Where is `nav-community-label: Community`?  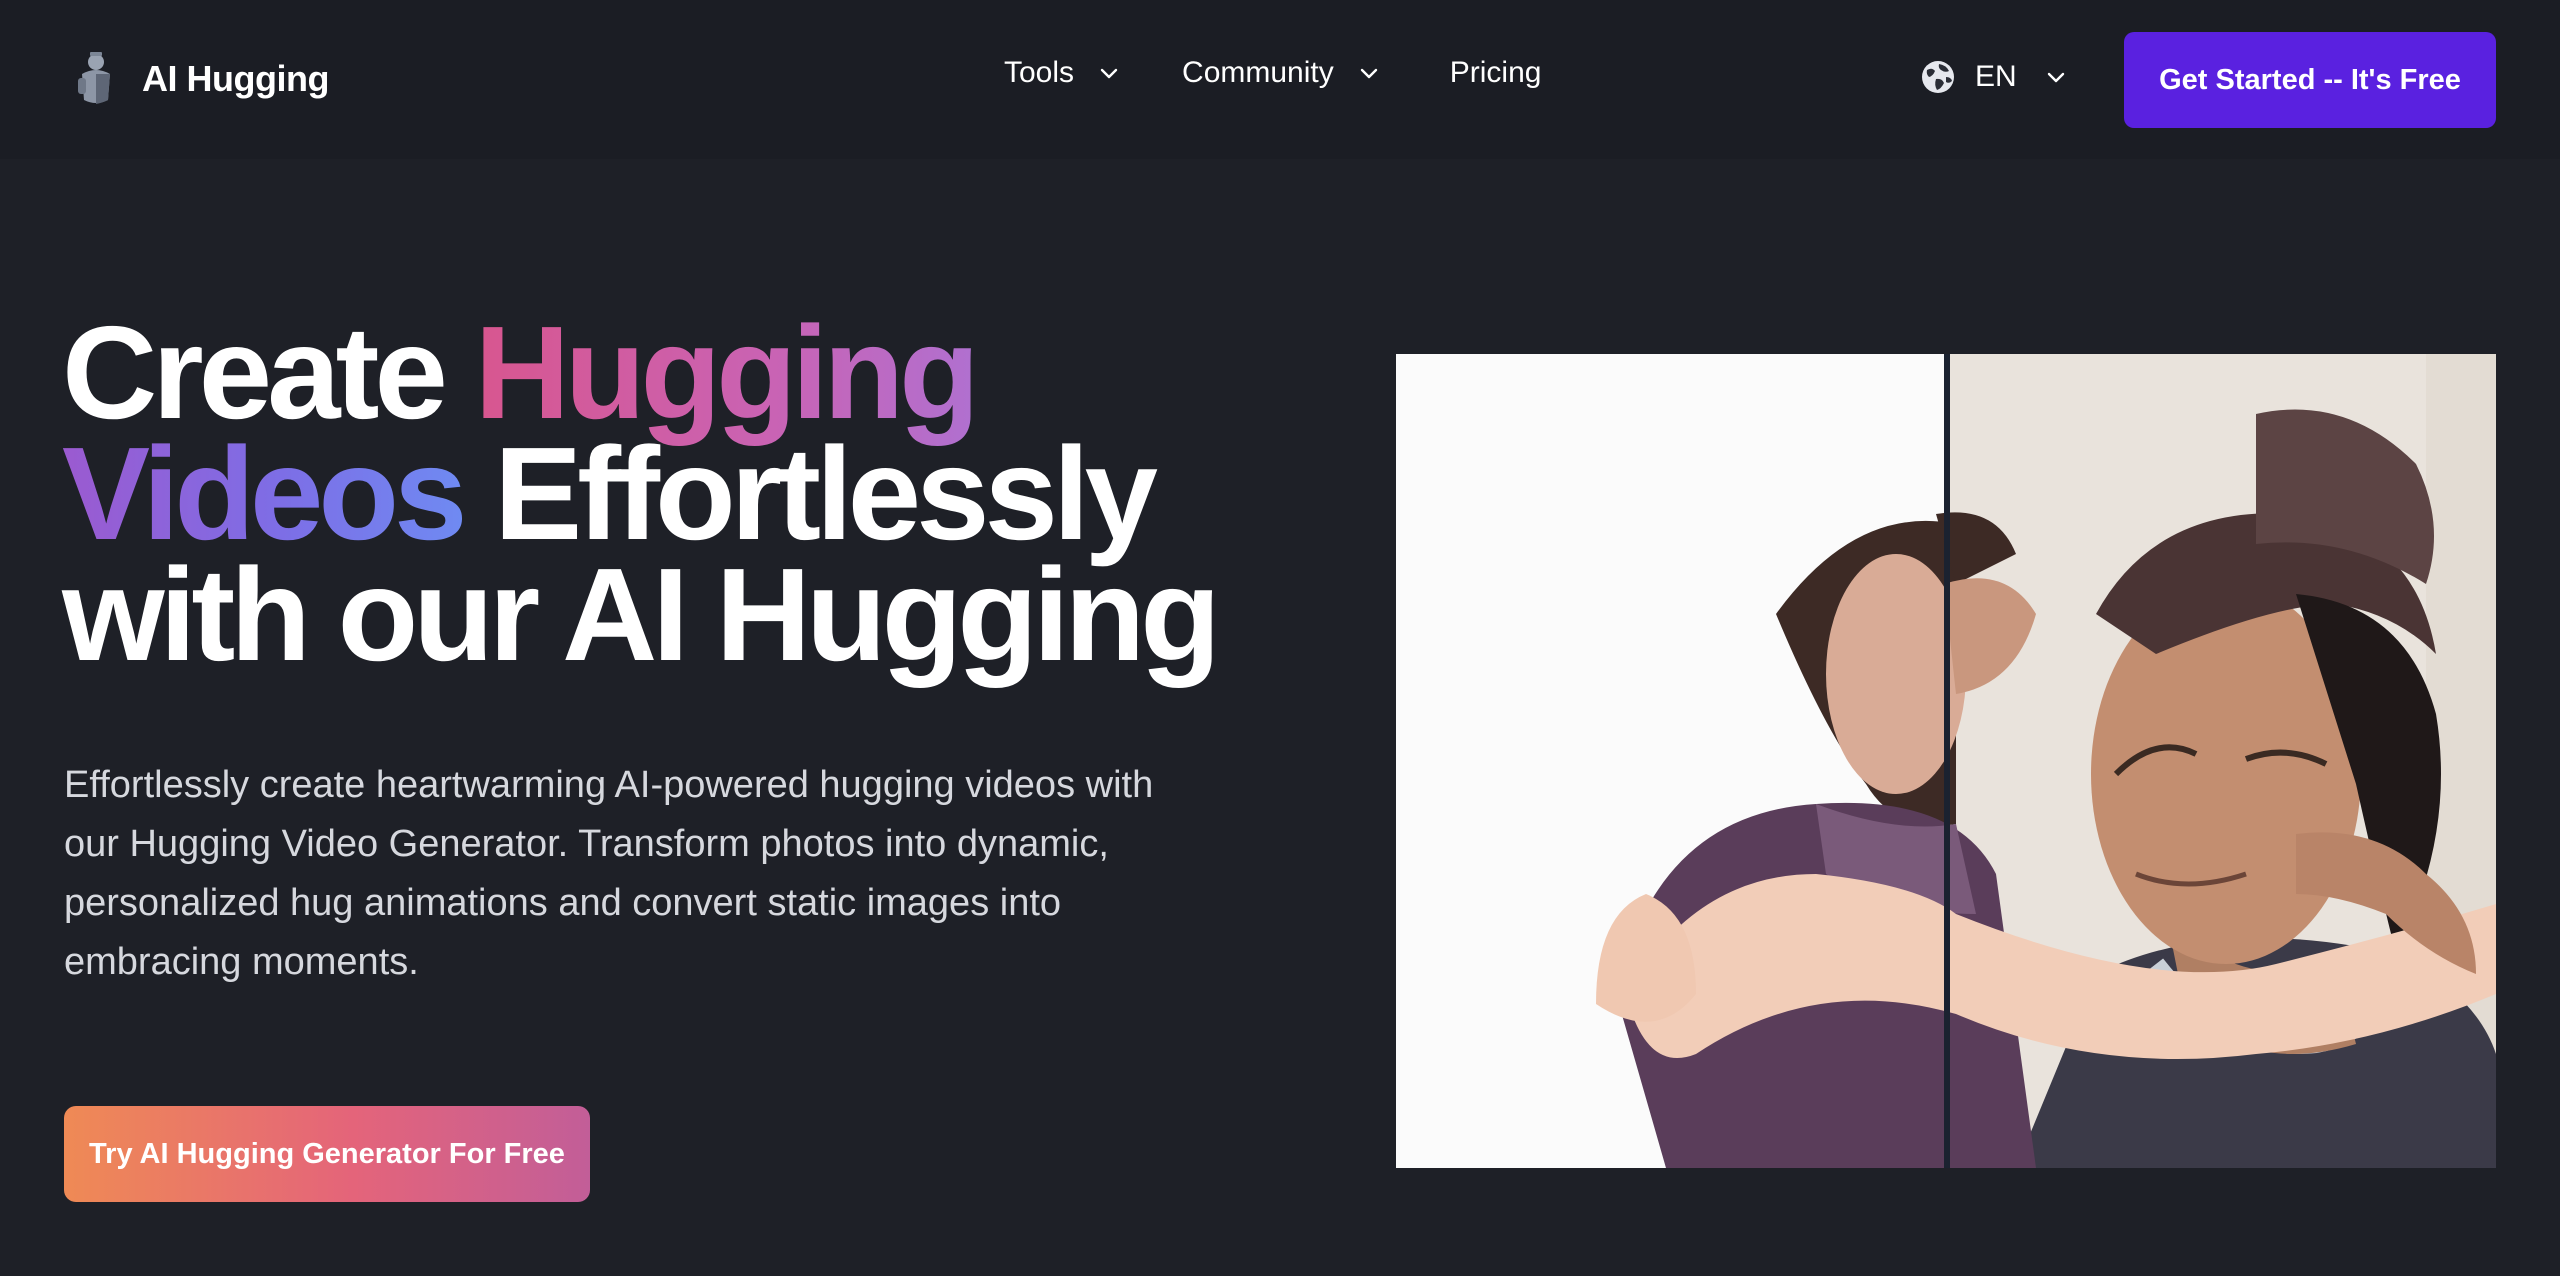 nav-community-label: Community is located at coordinates (1258, 72).